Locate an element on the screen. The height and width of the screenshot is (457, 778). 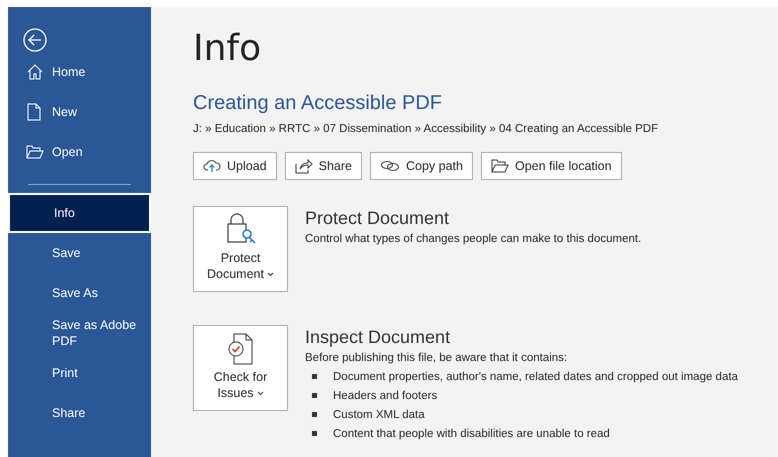
nav-item: New is located at coordinates (79, 112).